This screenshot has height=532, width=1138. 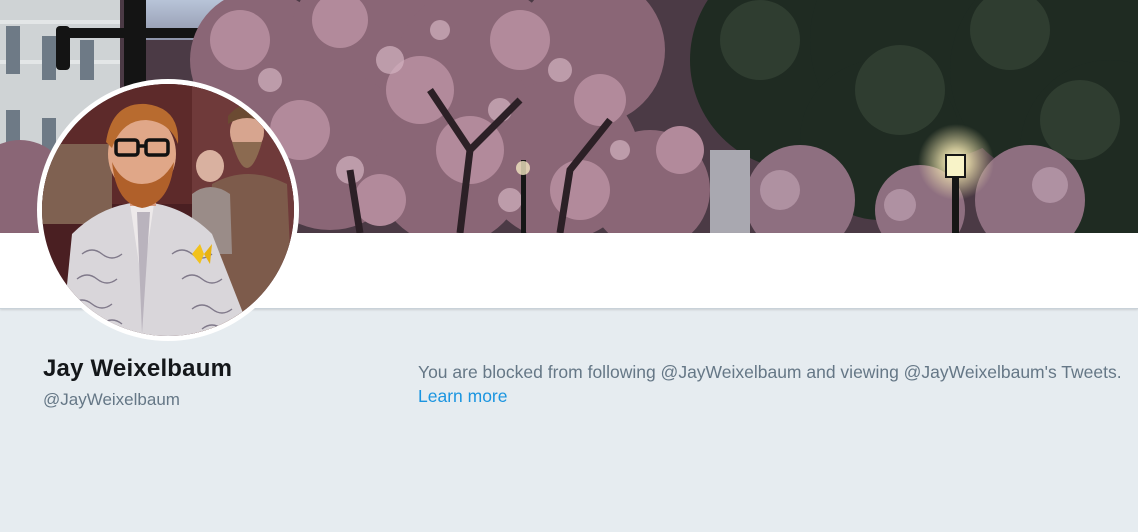 What do you see at coordinates (111, 400) in the screenshot?
I see `profile-handle: @JayWeixelbaum` at bounding box center [111, 400].